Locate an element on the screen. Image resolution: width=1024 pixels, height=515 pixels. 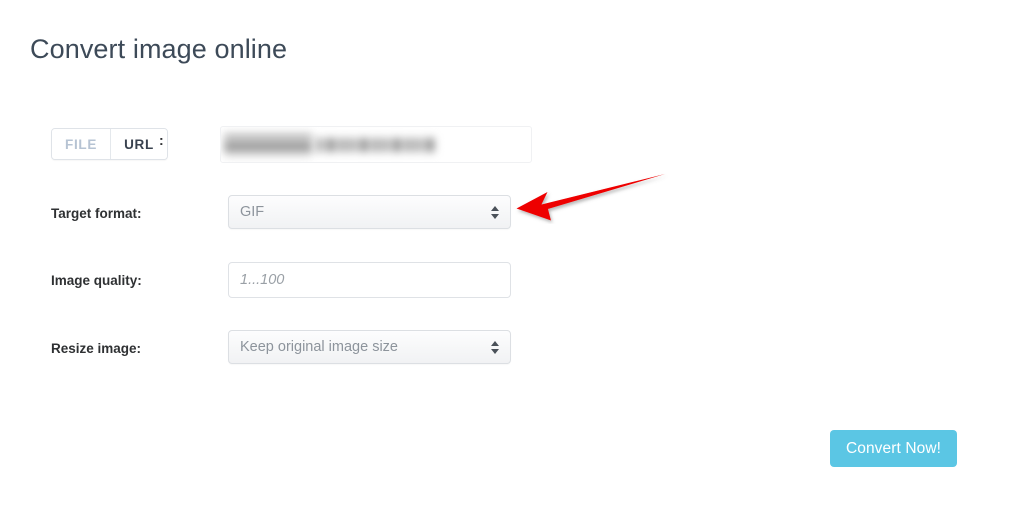
form-row-image-quality: Image quality: is located at coordinates (512, 282).